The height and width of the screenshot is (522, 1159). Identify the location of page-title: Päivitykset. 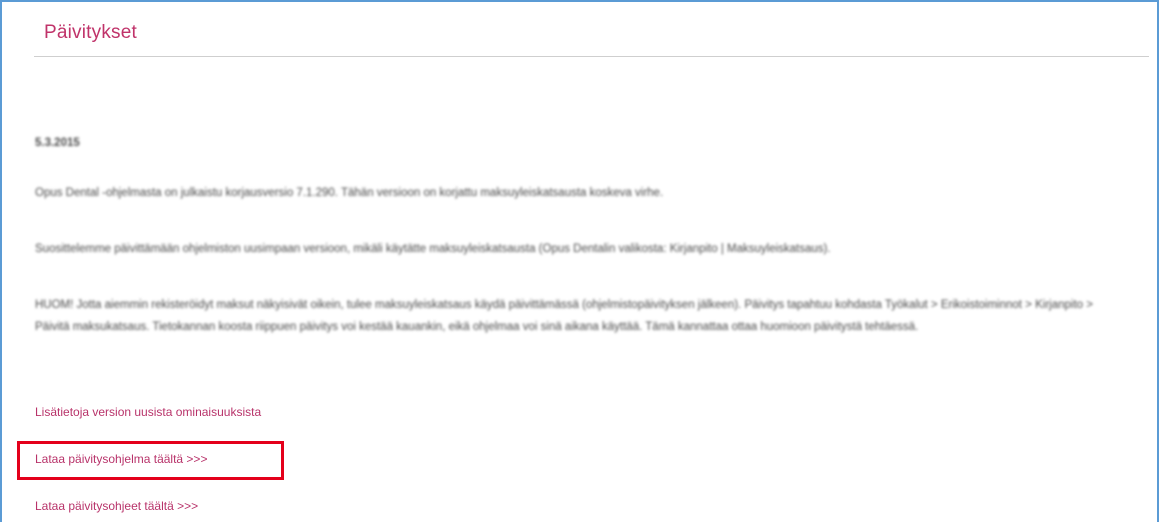
(91, 32).